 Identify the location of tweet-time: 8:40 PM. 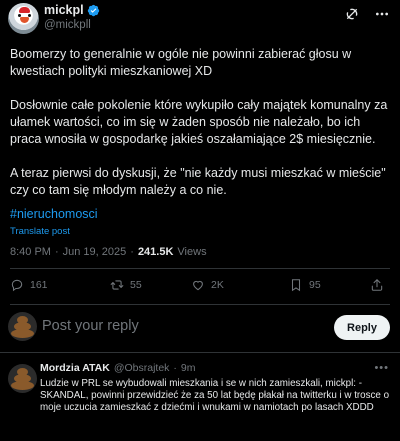
(30, 252).